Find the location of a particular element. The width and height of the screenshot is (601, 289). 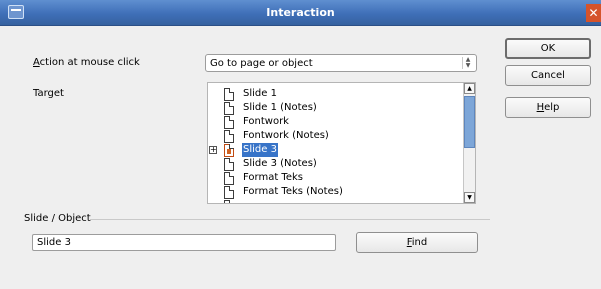

tree-item-label: Fontwork is located at coordinates (266, 121).